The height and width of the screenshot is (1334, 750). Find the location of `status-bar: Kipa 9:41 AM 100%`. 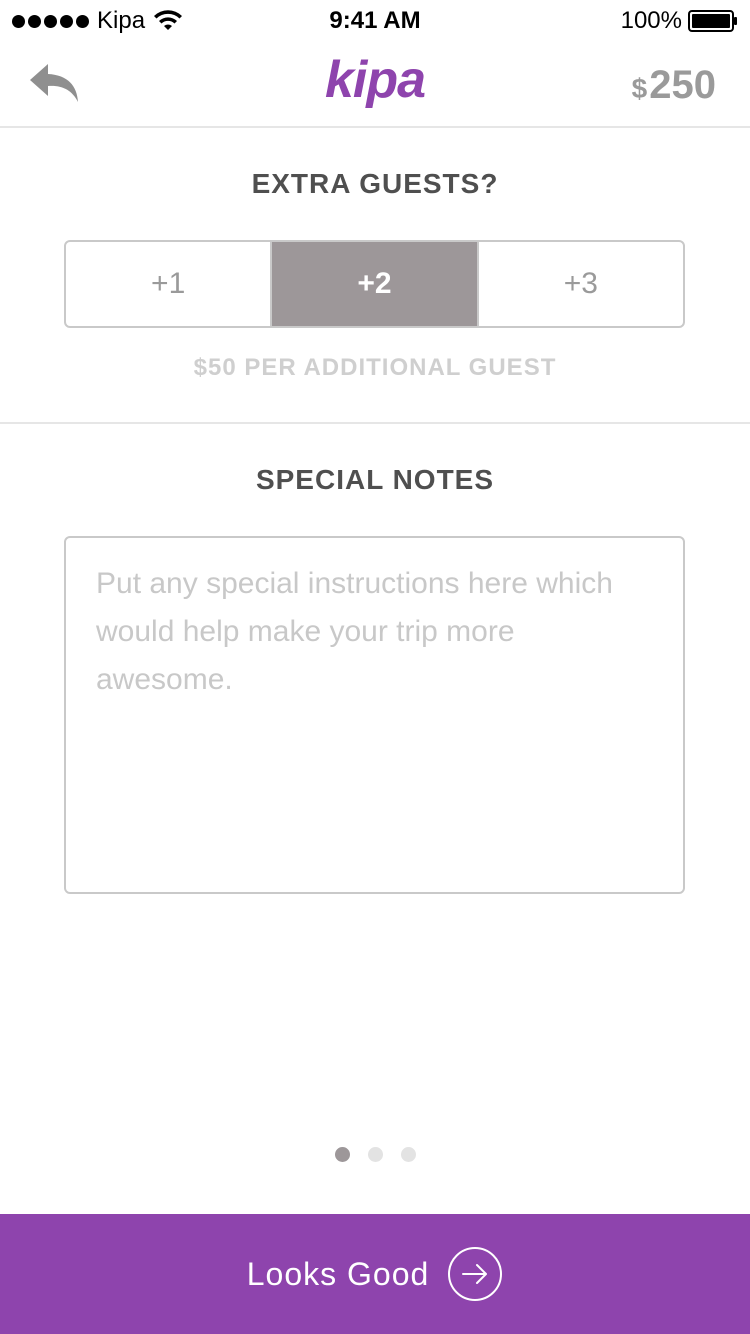

status-bar: Kipa 9:41 AM 100% is located at coordinates (375, 20).